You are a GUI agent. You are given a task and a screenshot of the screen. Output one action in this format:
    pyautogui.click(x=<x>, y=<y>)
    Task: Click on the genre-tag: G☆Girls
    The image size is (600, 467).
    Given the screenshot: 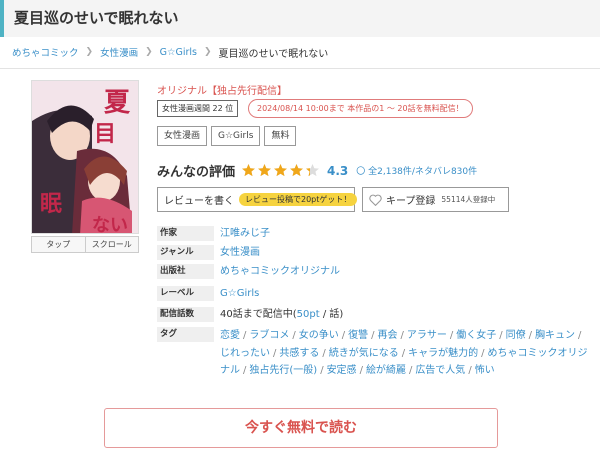 What is the action you would take?
    pyautogui.click(x=236, y=136)
    